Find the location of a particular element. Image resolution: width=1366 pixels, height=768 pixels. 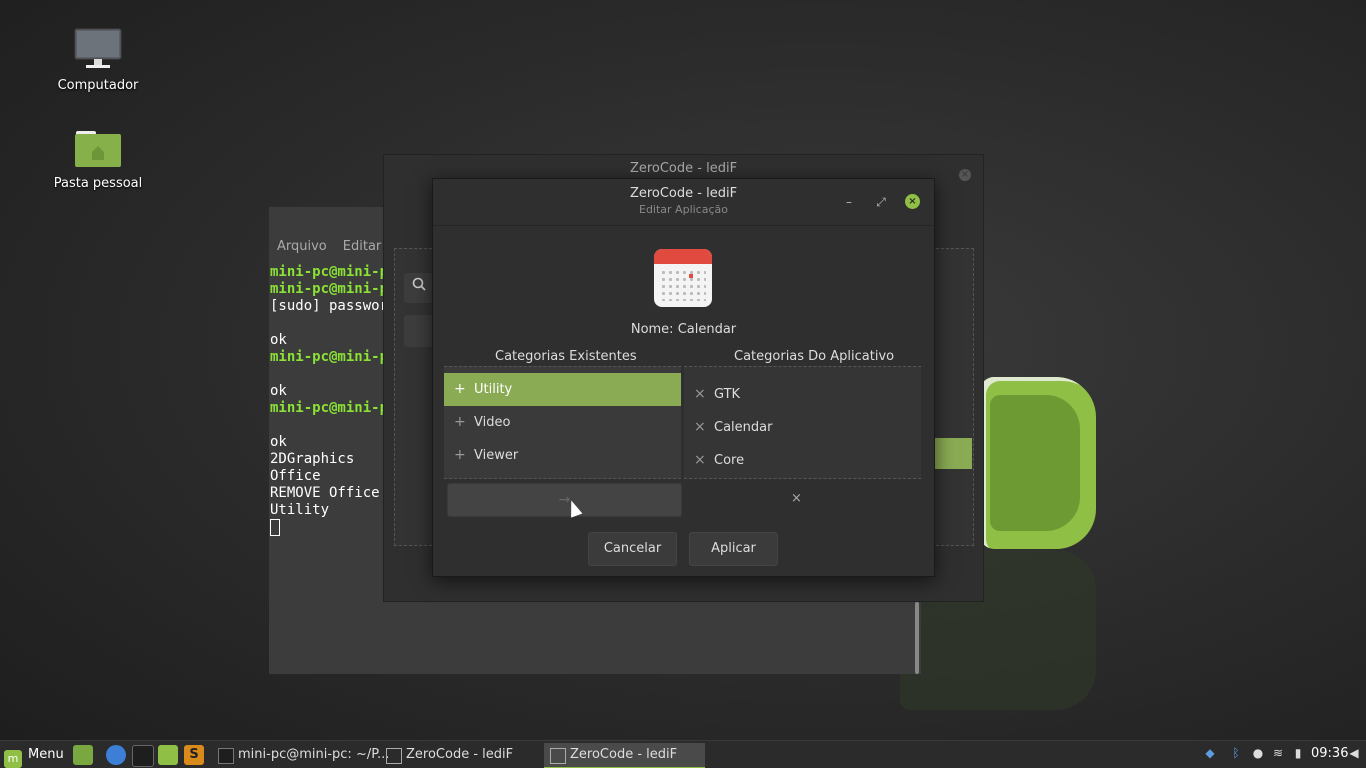

list-item: × GTK is located at coordinates (802, 394).